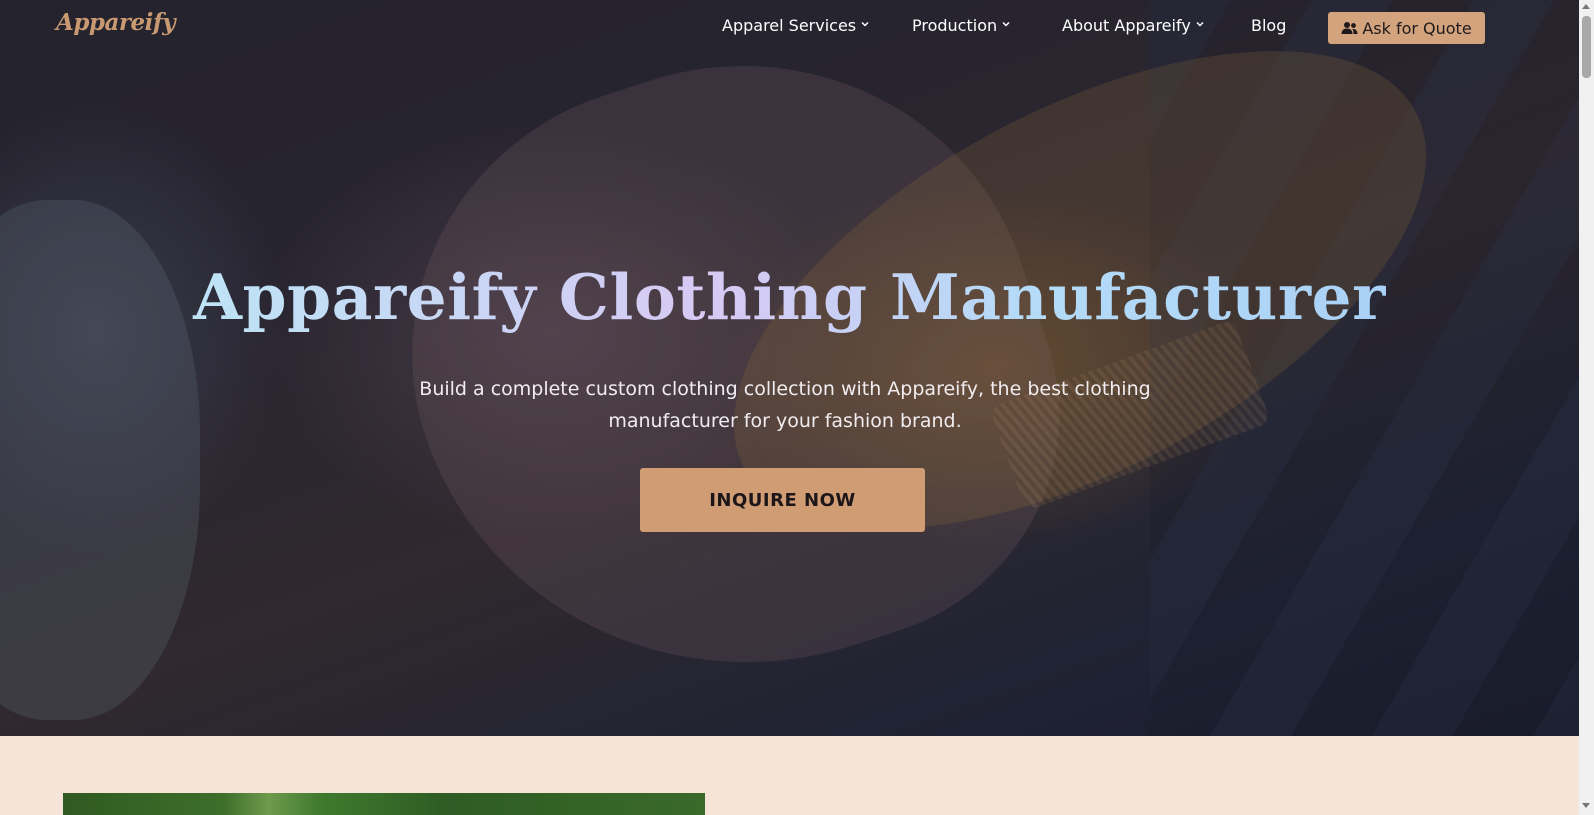 The image size is (1594, 815). Describe the element at coordinates (384, 804) in the screenshot. I see `section-image` at that location.